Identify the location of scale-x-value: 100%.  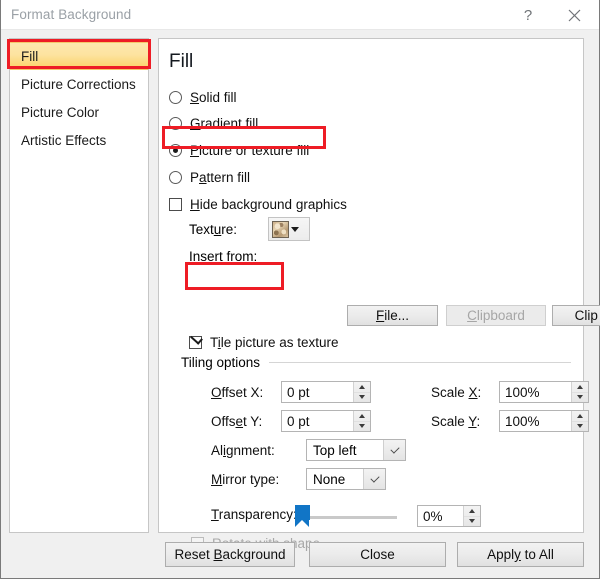
(535, 392).